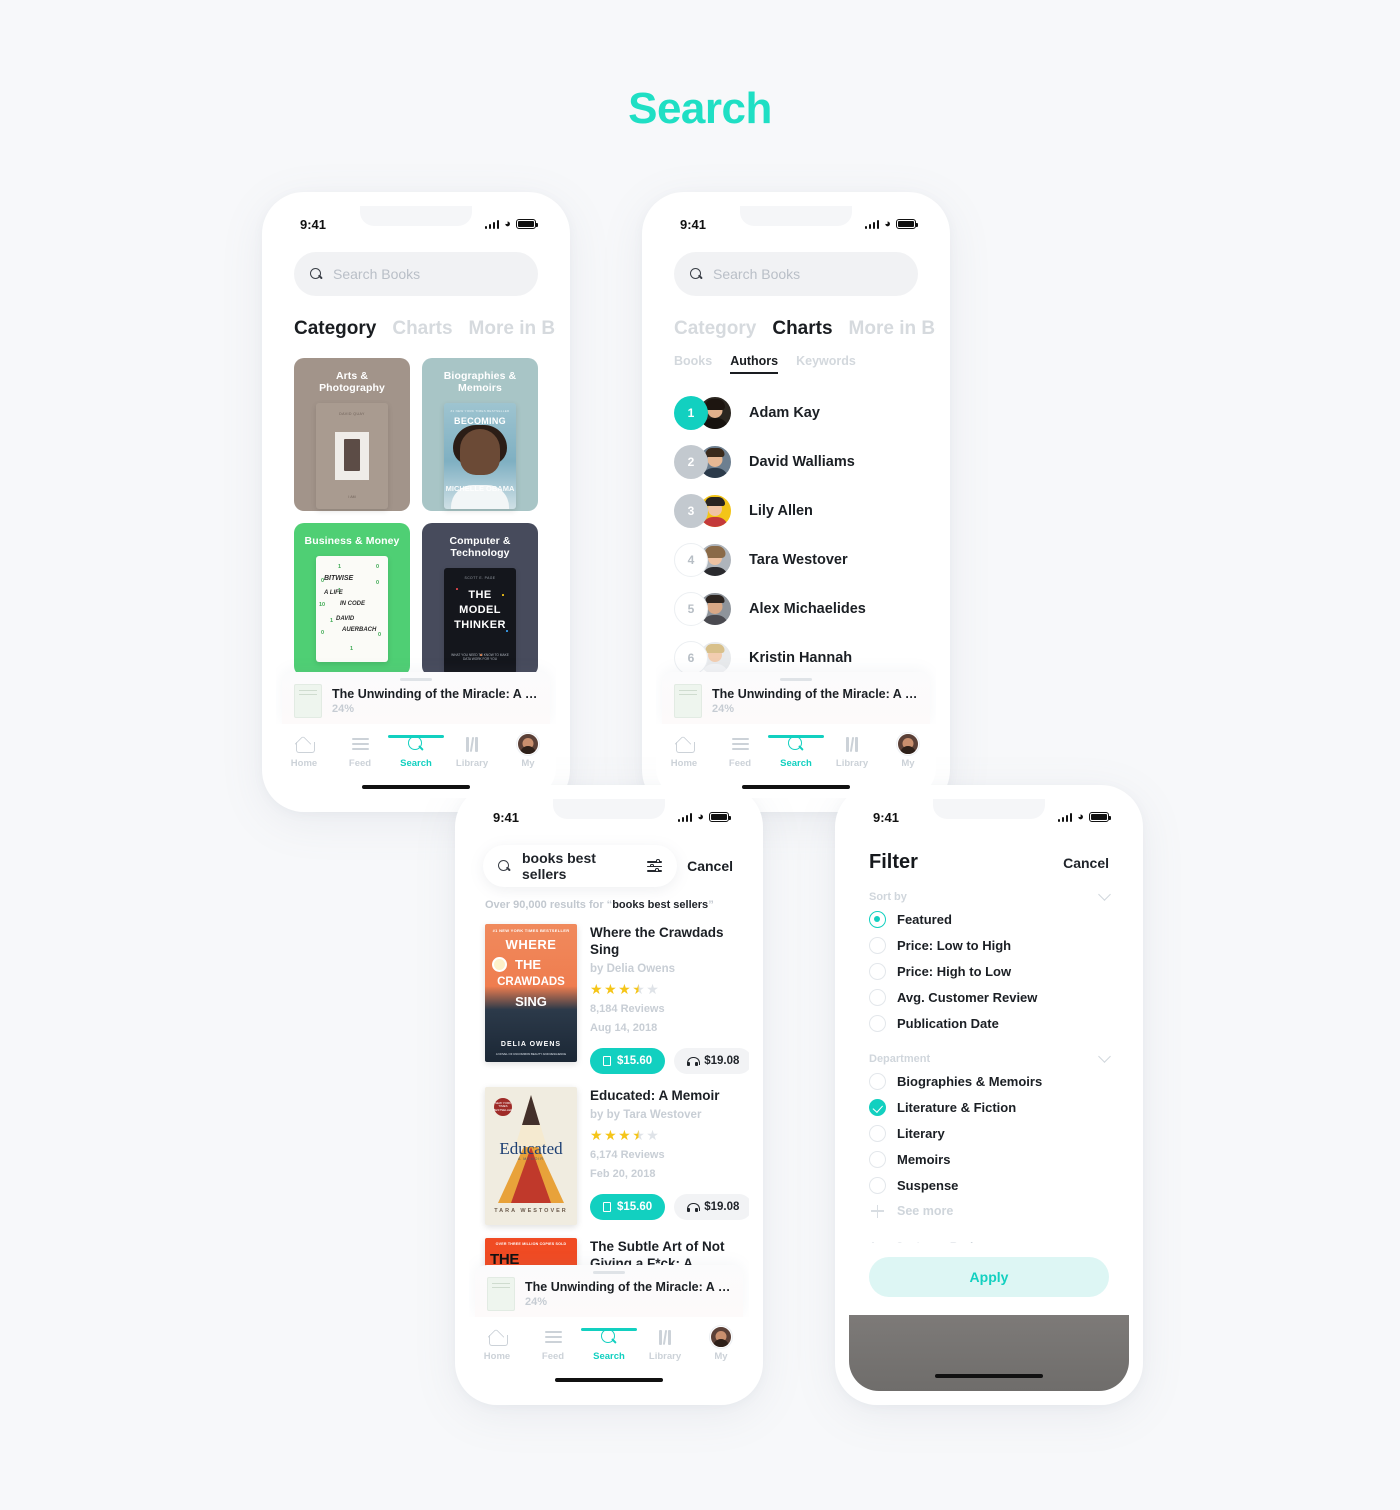 The height and width of the screenshot is (1510, 1400). What do you see at coordinates (580, 866) in the screenshot?
I see `search-input: books best sellers` at bounding box center [580, 866].